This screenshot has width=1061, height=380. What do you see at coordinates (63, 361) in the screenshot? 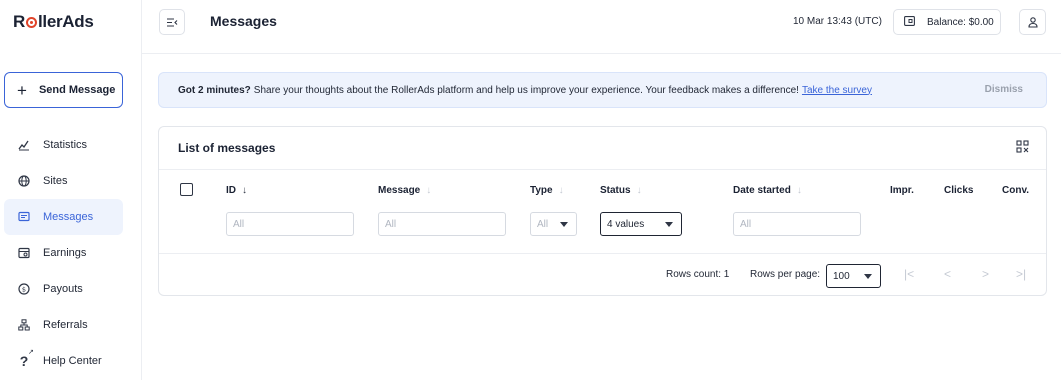
I see `sidebar-item-help-center: ? ↗ Help Center` at bounding box center [63, 361].